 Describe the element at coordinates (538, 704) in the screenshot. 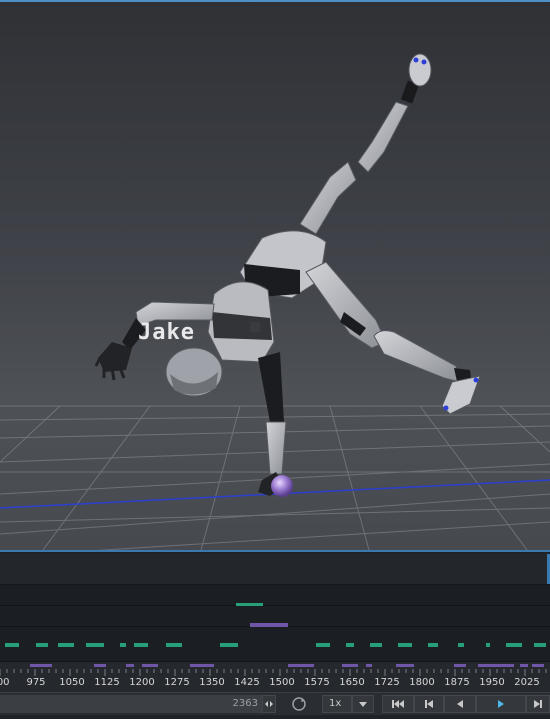

I see `jump-to-end-icon` at that location.